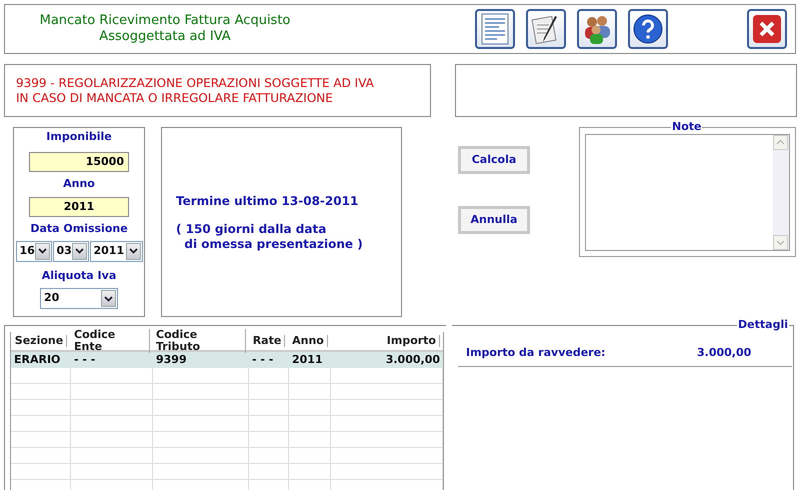  Describe the element at coordinates (70, 251) in the screenshot. I see `dropdown: 03` at that location.